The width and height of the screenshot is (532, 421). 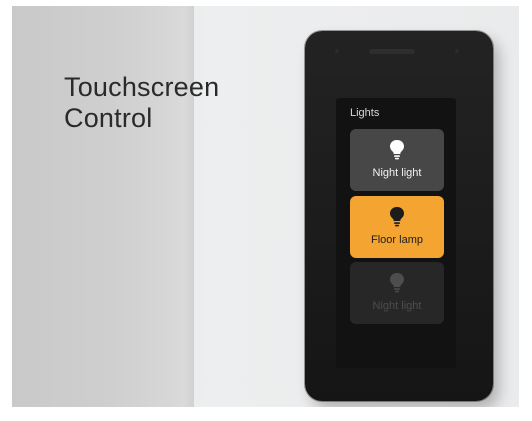 I want to click on device-speaker, so click(x=392, y=51).